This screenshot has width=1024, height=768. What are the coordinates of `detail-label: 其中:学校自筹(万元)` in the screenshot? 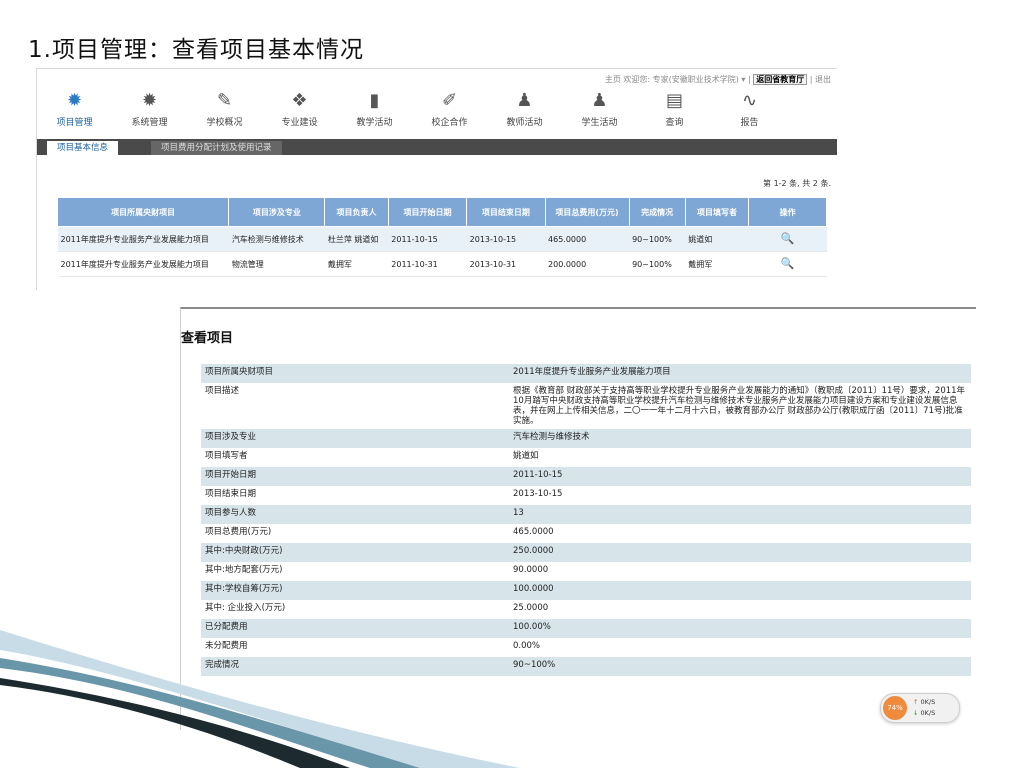 It's located at (355, 590).